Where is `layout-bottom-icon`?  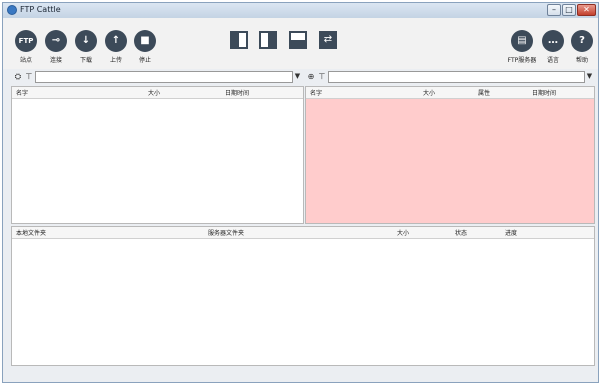
layout-bottom-icon is located at coordinates (298, 43).